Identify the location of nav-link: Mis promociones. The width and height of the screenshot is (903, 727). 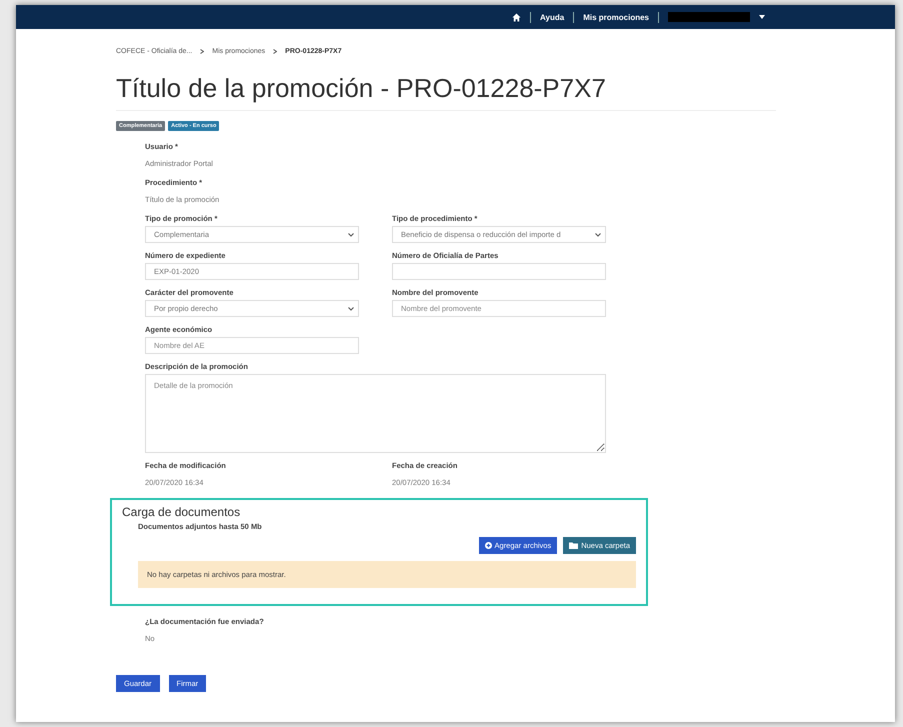
(616, 17).